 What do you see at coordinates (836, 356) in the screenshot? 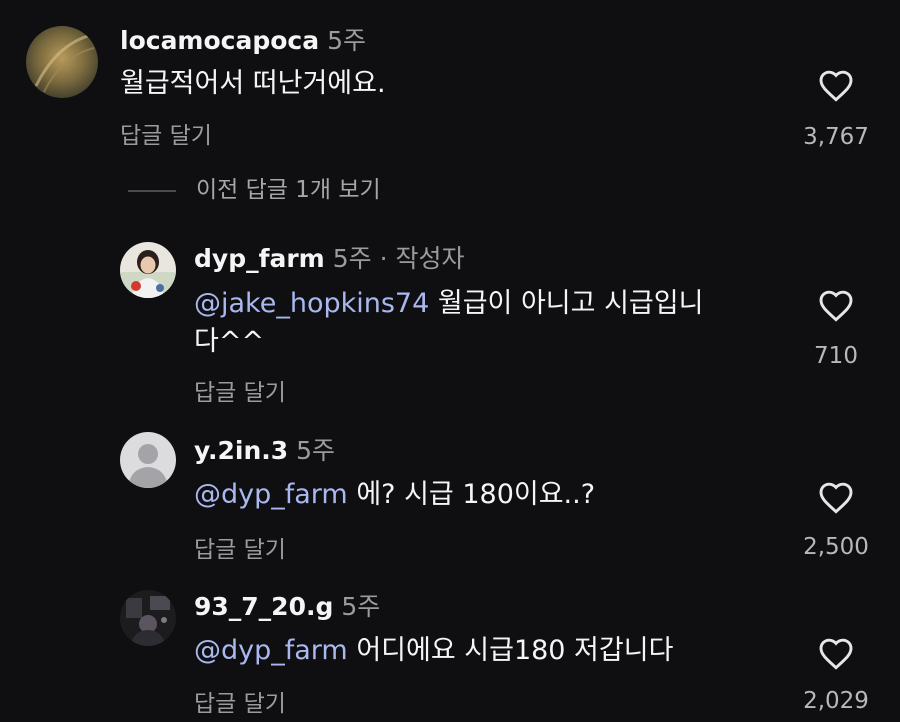
I see `like-count: 710` at bounding box center [836, 356].